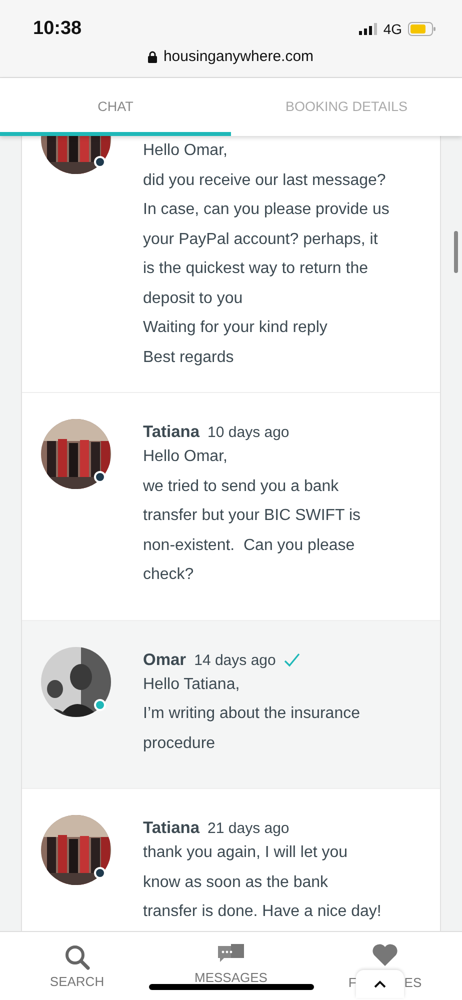 Image resolution: width=462 pixels, height=1000 pixels. I want to click on scrollbar, so click(456, 252).